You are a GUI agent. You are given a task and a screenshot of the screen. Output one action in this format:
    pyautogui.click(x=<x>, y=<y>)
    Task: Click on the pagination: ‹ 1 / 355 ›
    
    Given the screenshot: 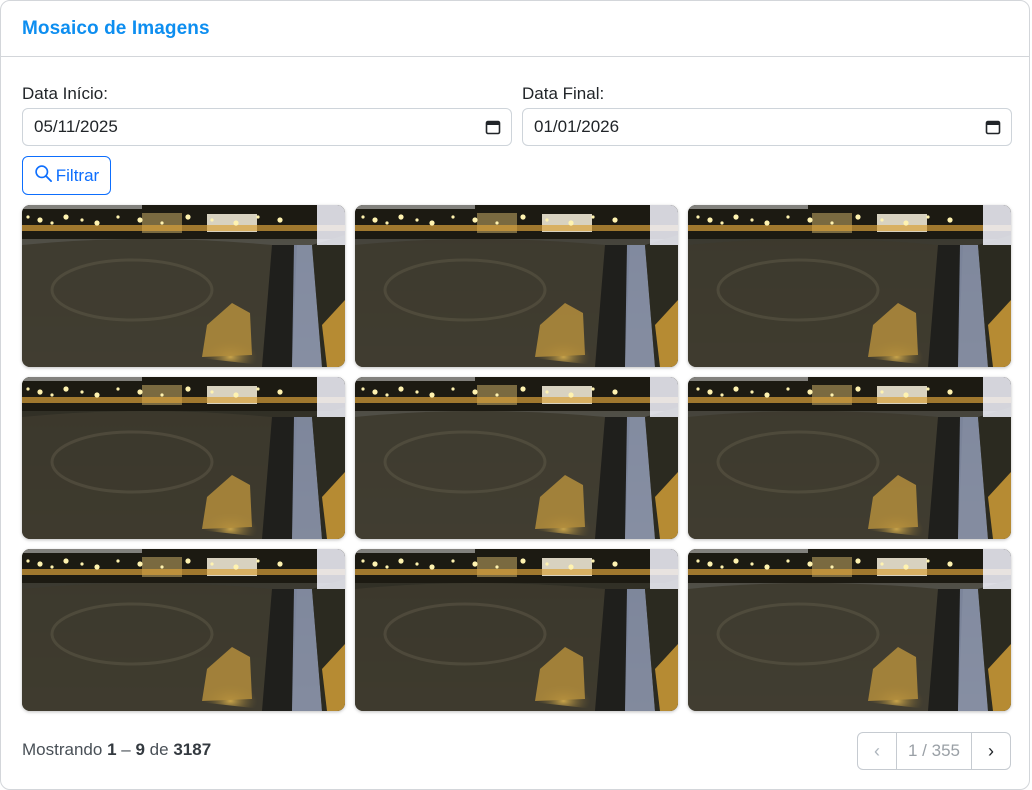 What is the action you would take?
    pyautogui.click(x=934, y=751)
    